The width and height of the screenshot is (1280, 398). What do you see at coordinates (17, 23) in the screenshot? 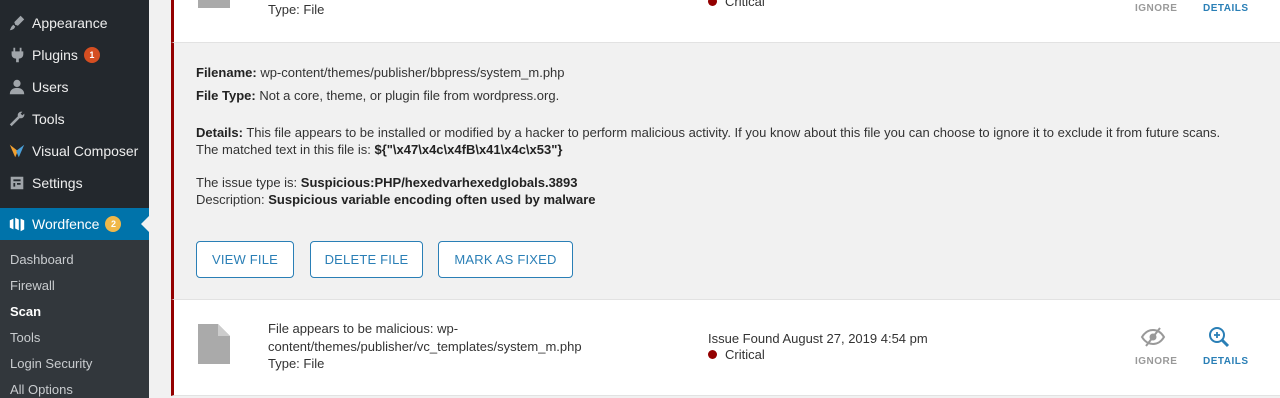
I see `paintbrush-icon` at bounding box center [17, 23].